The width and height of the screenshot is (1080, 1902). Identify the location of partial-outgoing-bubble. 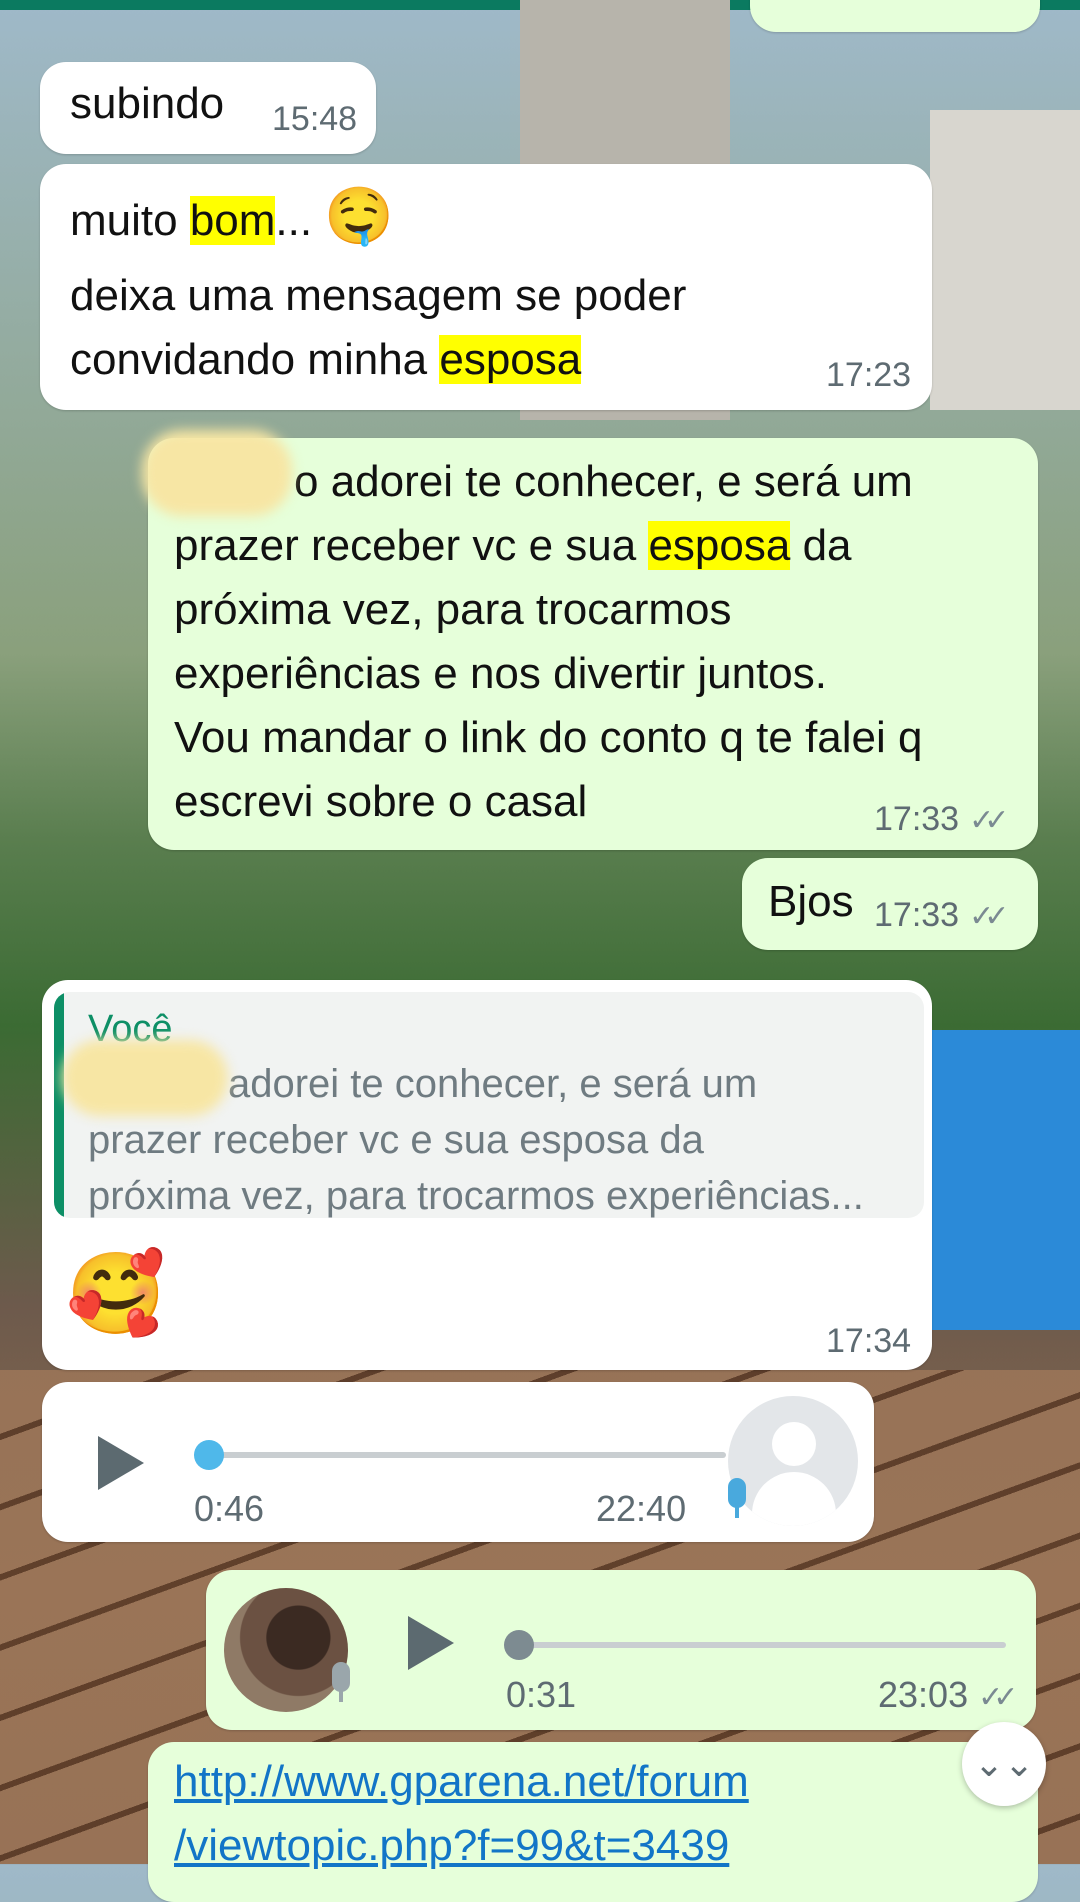
(895, 16).